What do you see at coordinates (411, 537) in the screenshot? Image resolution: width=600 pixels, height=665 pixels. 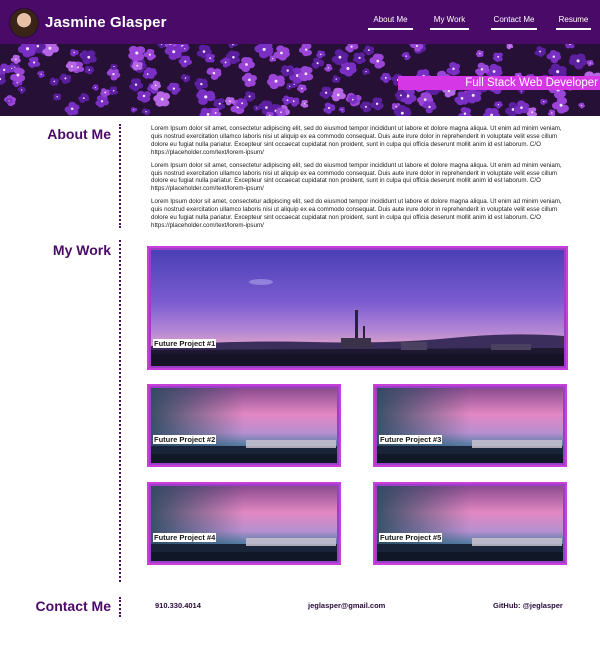 I see `project-label: Future Project #5` at bounding box center [411, 537].